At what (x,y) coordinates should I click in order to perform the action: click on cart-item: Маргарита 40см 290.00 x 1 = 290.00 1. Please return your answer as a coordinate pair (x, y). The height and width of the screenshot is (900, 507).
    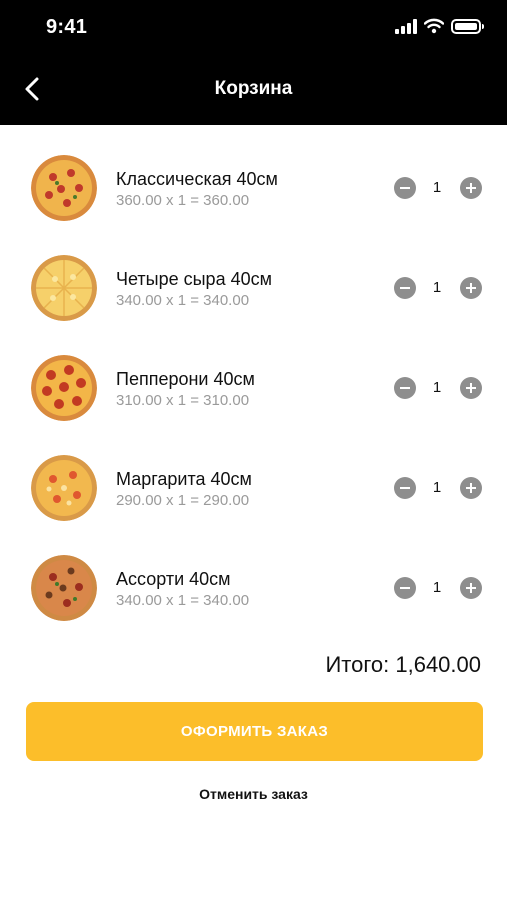
    Looking at the image, I should click on (253, 475).